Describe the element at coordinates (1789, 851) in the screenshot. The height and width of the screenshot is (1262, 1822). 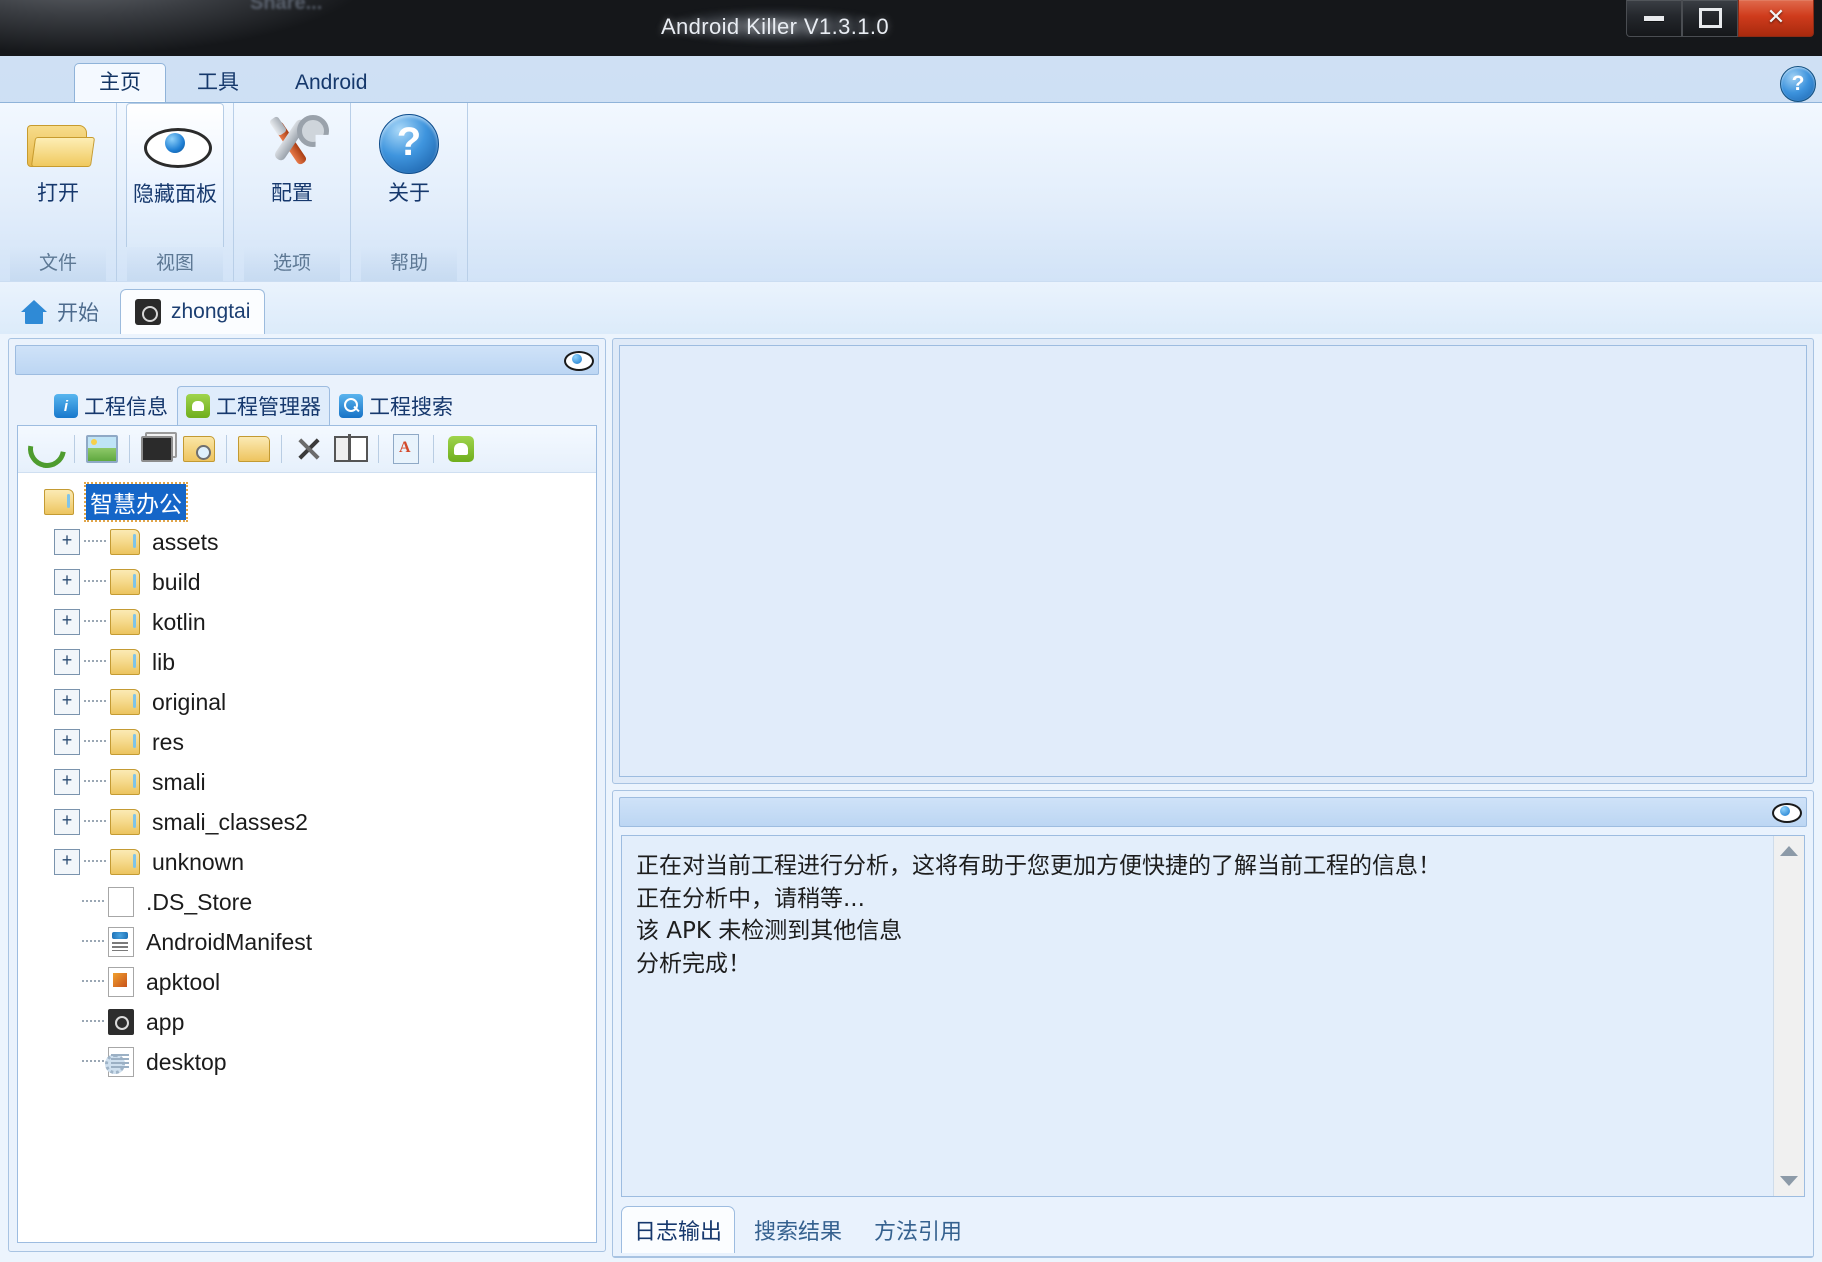
I see `scroll-up-icon` at that location.